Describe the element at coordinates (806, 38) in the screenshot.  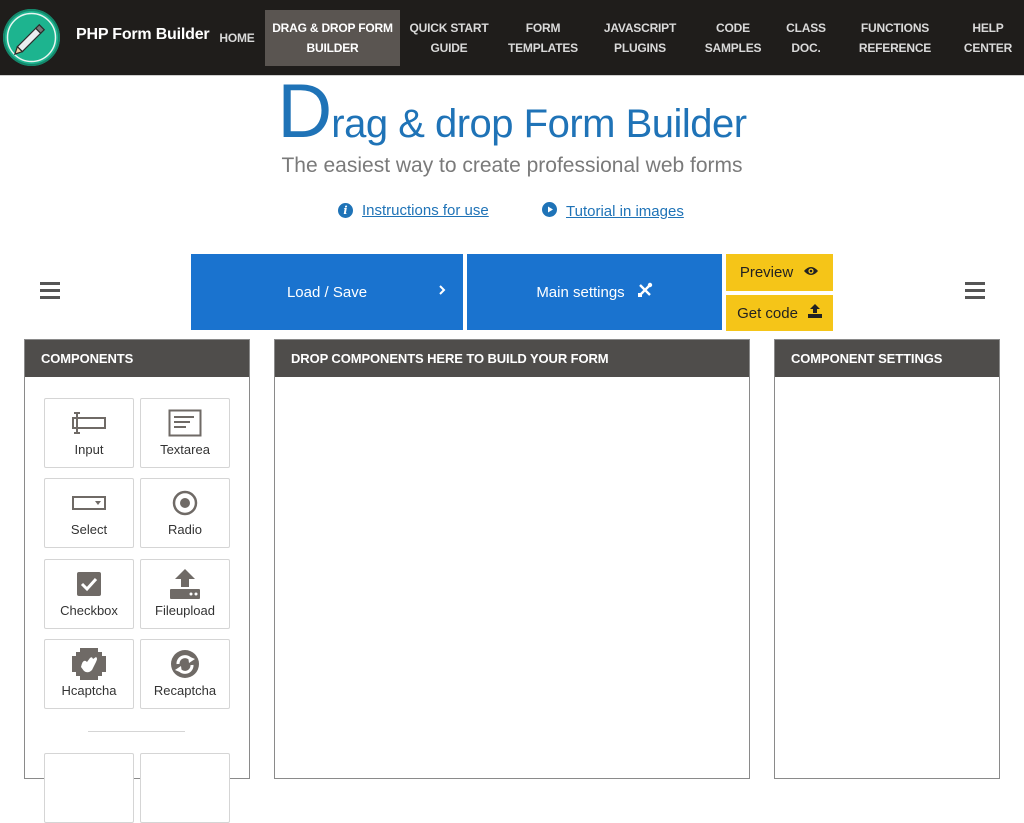
I see `nav-class-doc: CLASS DOC.` at that location.